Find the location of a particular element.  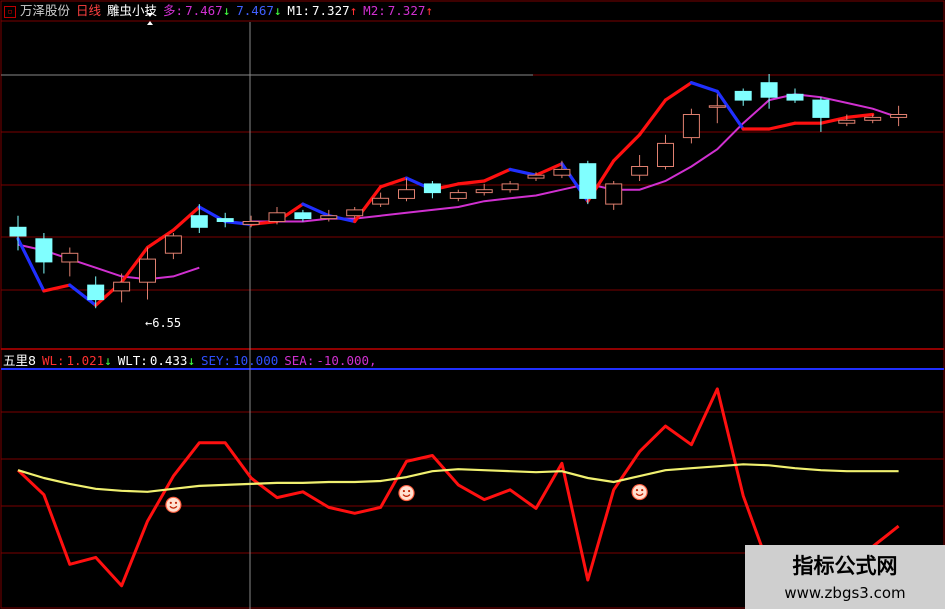

sub-indicator-name: 五里8 is located at coordinates (19, 360).